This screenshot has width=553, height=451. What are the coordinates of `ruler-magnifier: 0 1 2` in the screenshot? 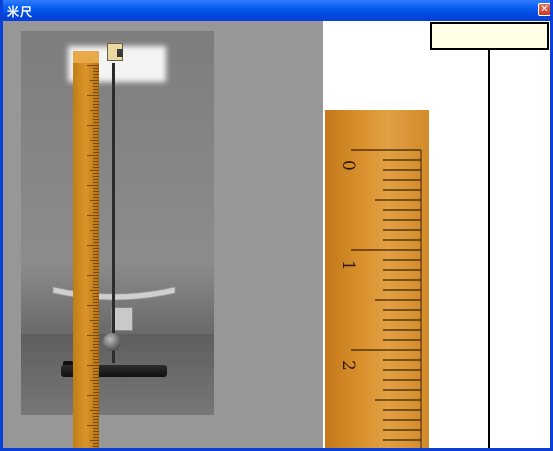 It's located at (377, 279).